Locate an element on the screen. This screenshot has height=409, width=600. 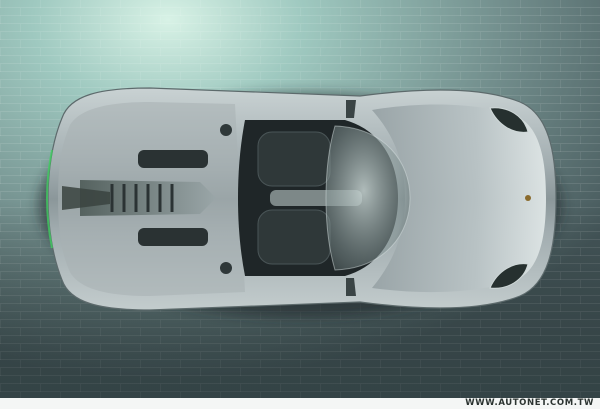
watermark-text: WWW.AUTONET.COM.TW is located at coordinates (529, 403).